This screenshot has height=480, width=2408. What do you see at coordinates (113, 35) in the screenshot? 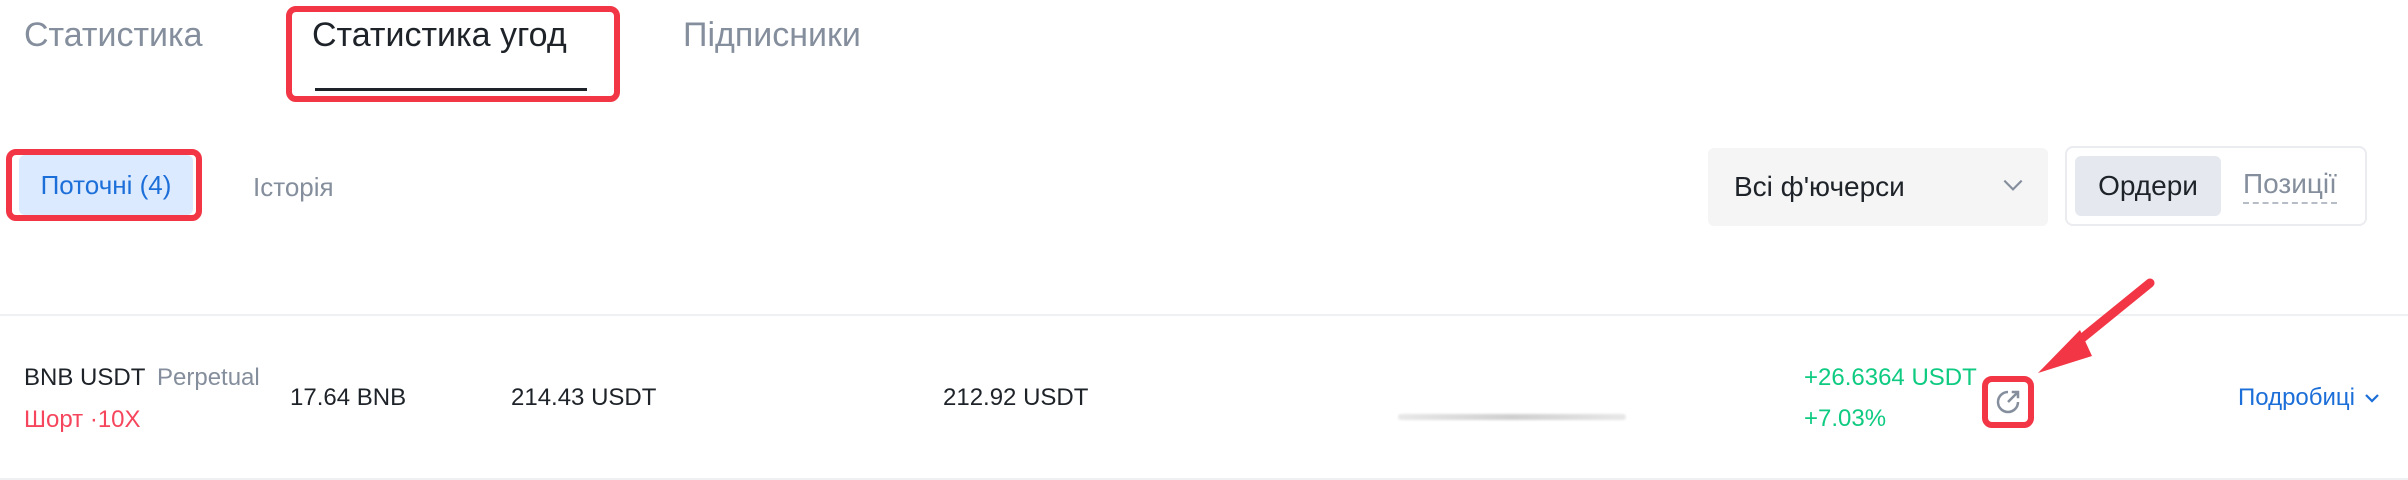
I see `tab-statistics: Статистика` at bounding box center [113, 35].